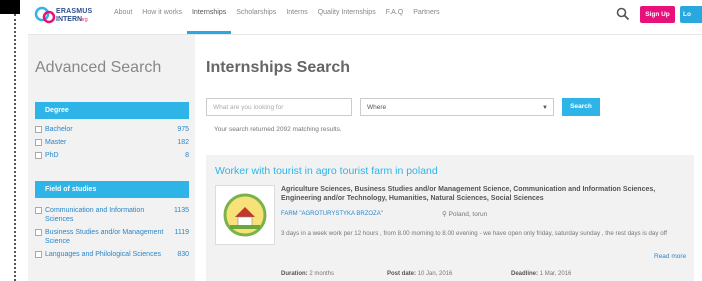 The height and width of the screenshot is (281, 702). What do you see at coordinates (279, 107) in the screenshot?
I see `search-input: What are you looking for` at bounding box center [279, 107].